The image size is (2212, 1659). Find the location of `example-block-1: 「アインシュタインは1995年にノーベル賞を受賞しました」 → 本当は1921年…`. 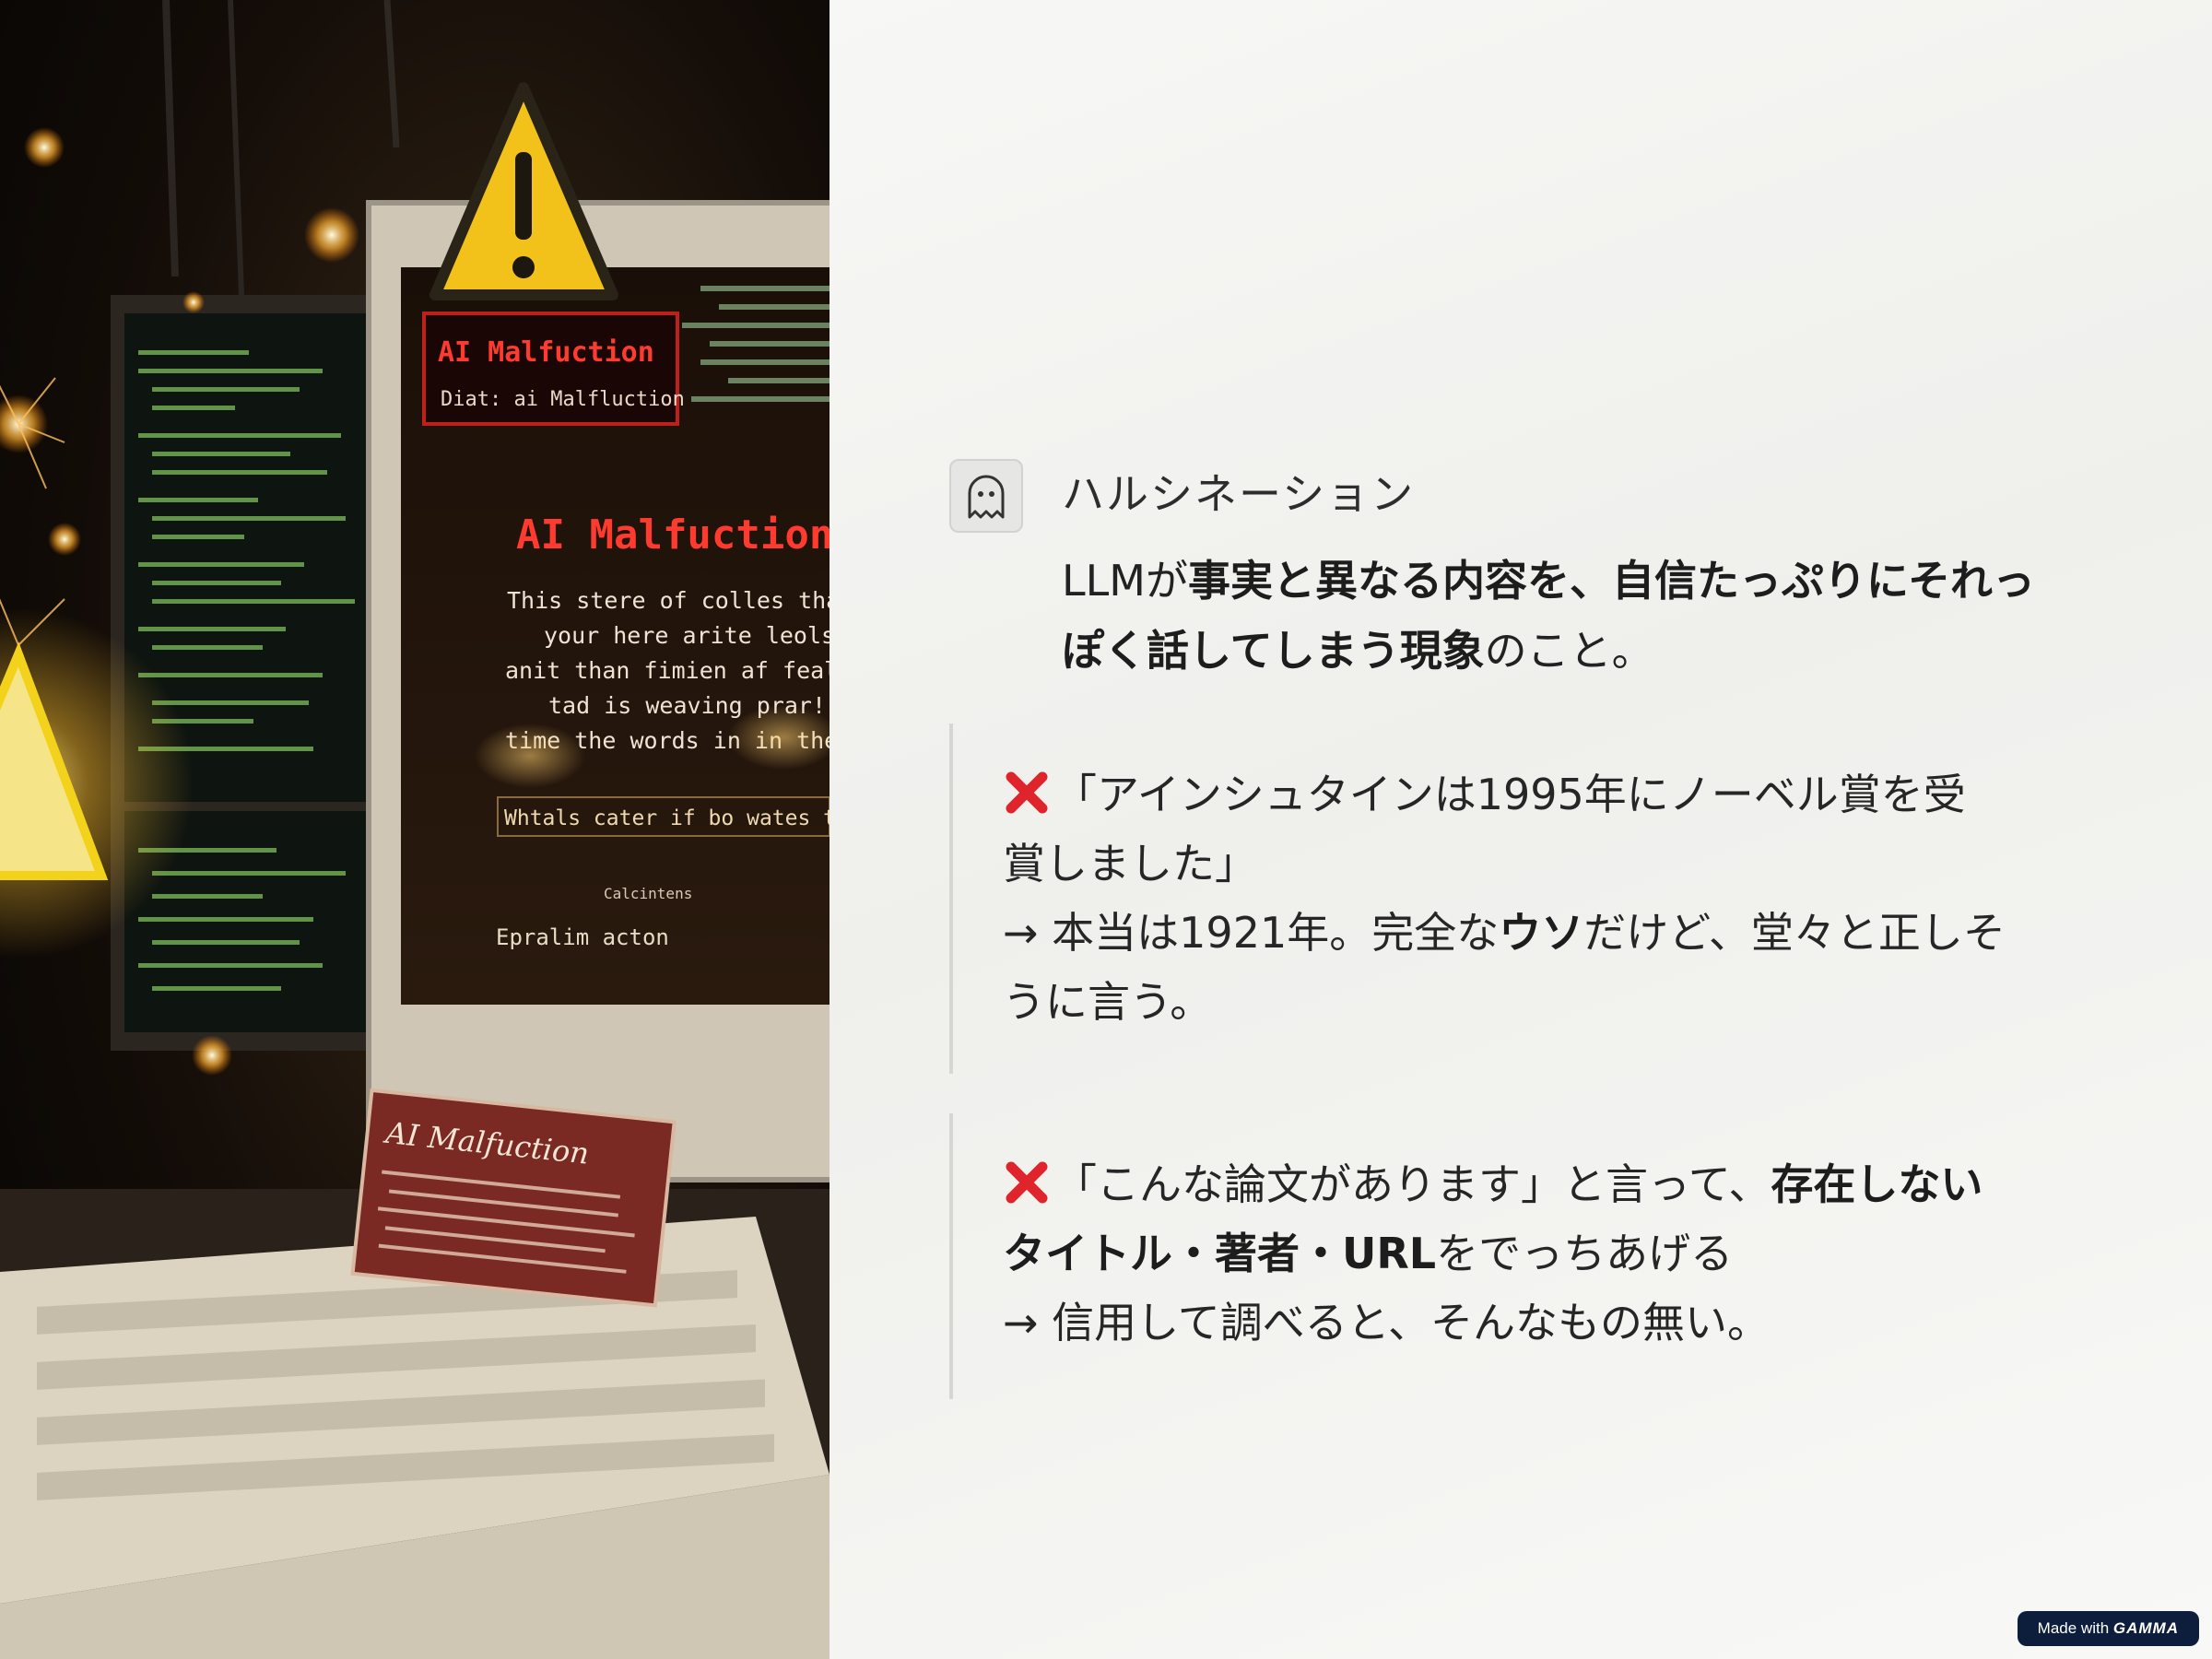

example-block-1: 「アインシュタインは1995年にノーベル賞を受賞しました」 → 本当は1921年… is located at coordinates (1477, 899).